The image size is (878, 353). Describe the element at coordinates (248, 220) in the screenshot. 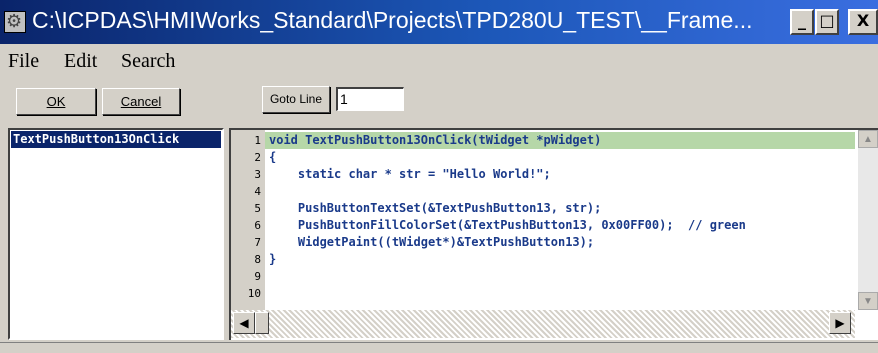

I see `line-number-gutter: 1 2 3 4 5 6 7 8 9 10` at that location.